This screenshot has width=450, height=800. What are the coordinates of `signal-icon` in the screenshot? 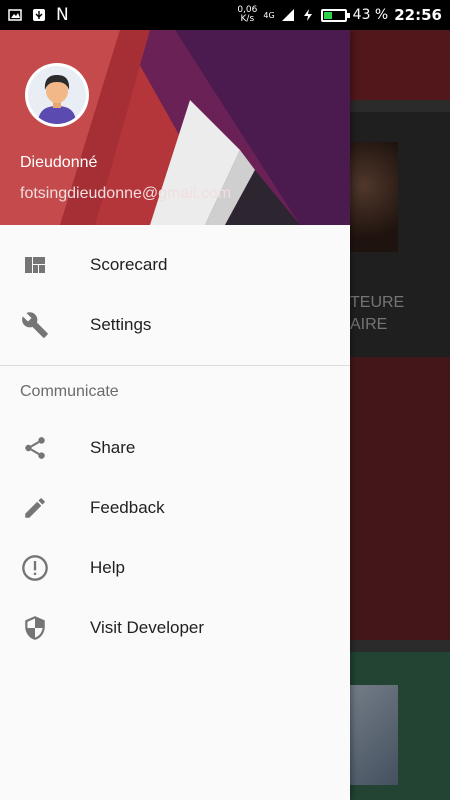 It's located at (287, 15).